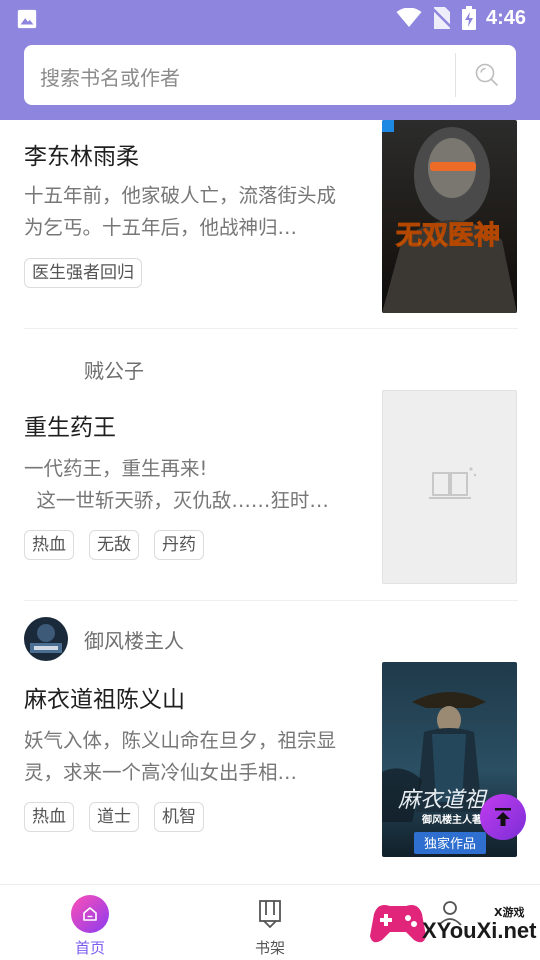 The width and height of the screenshot is (540, 960). I want to click on cover-title: 麻衣道祖, so click(443, 800).